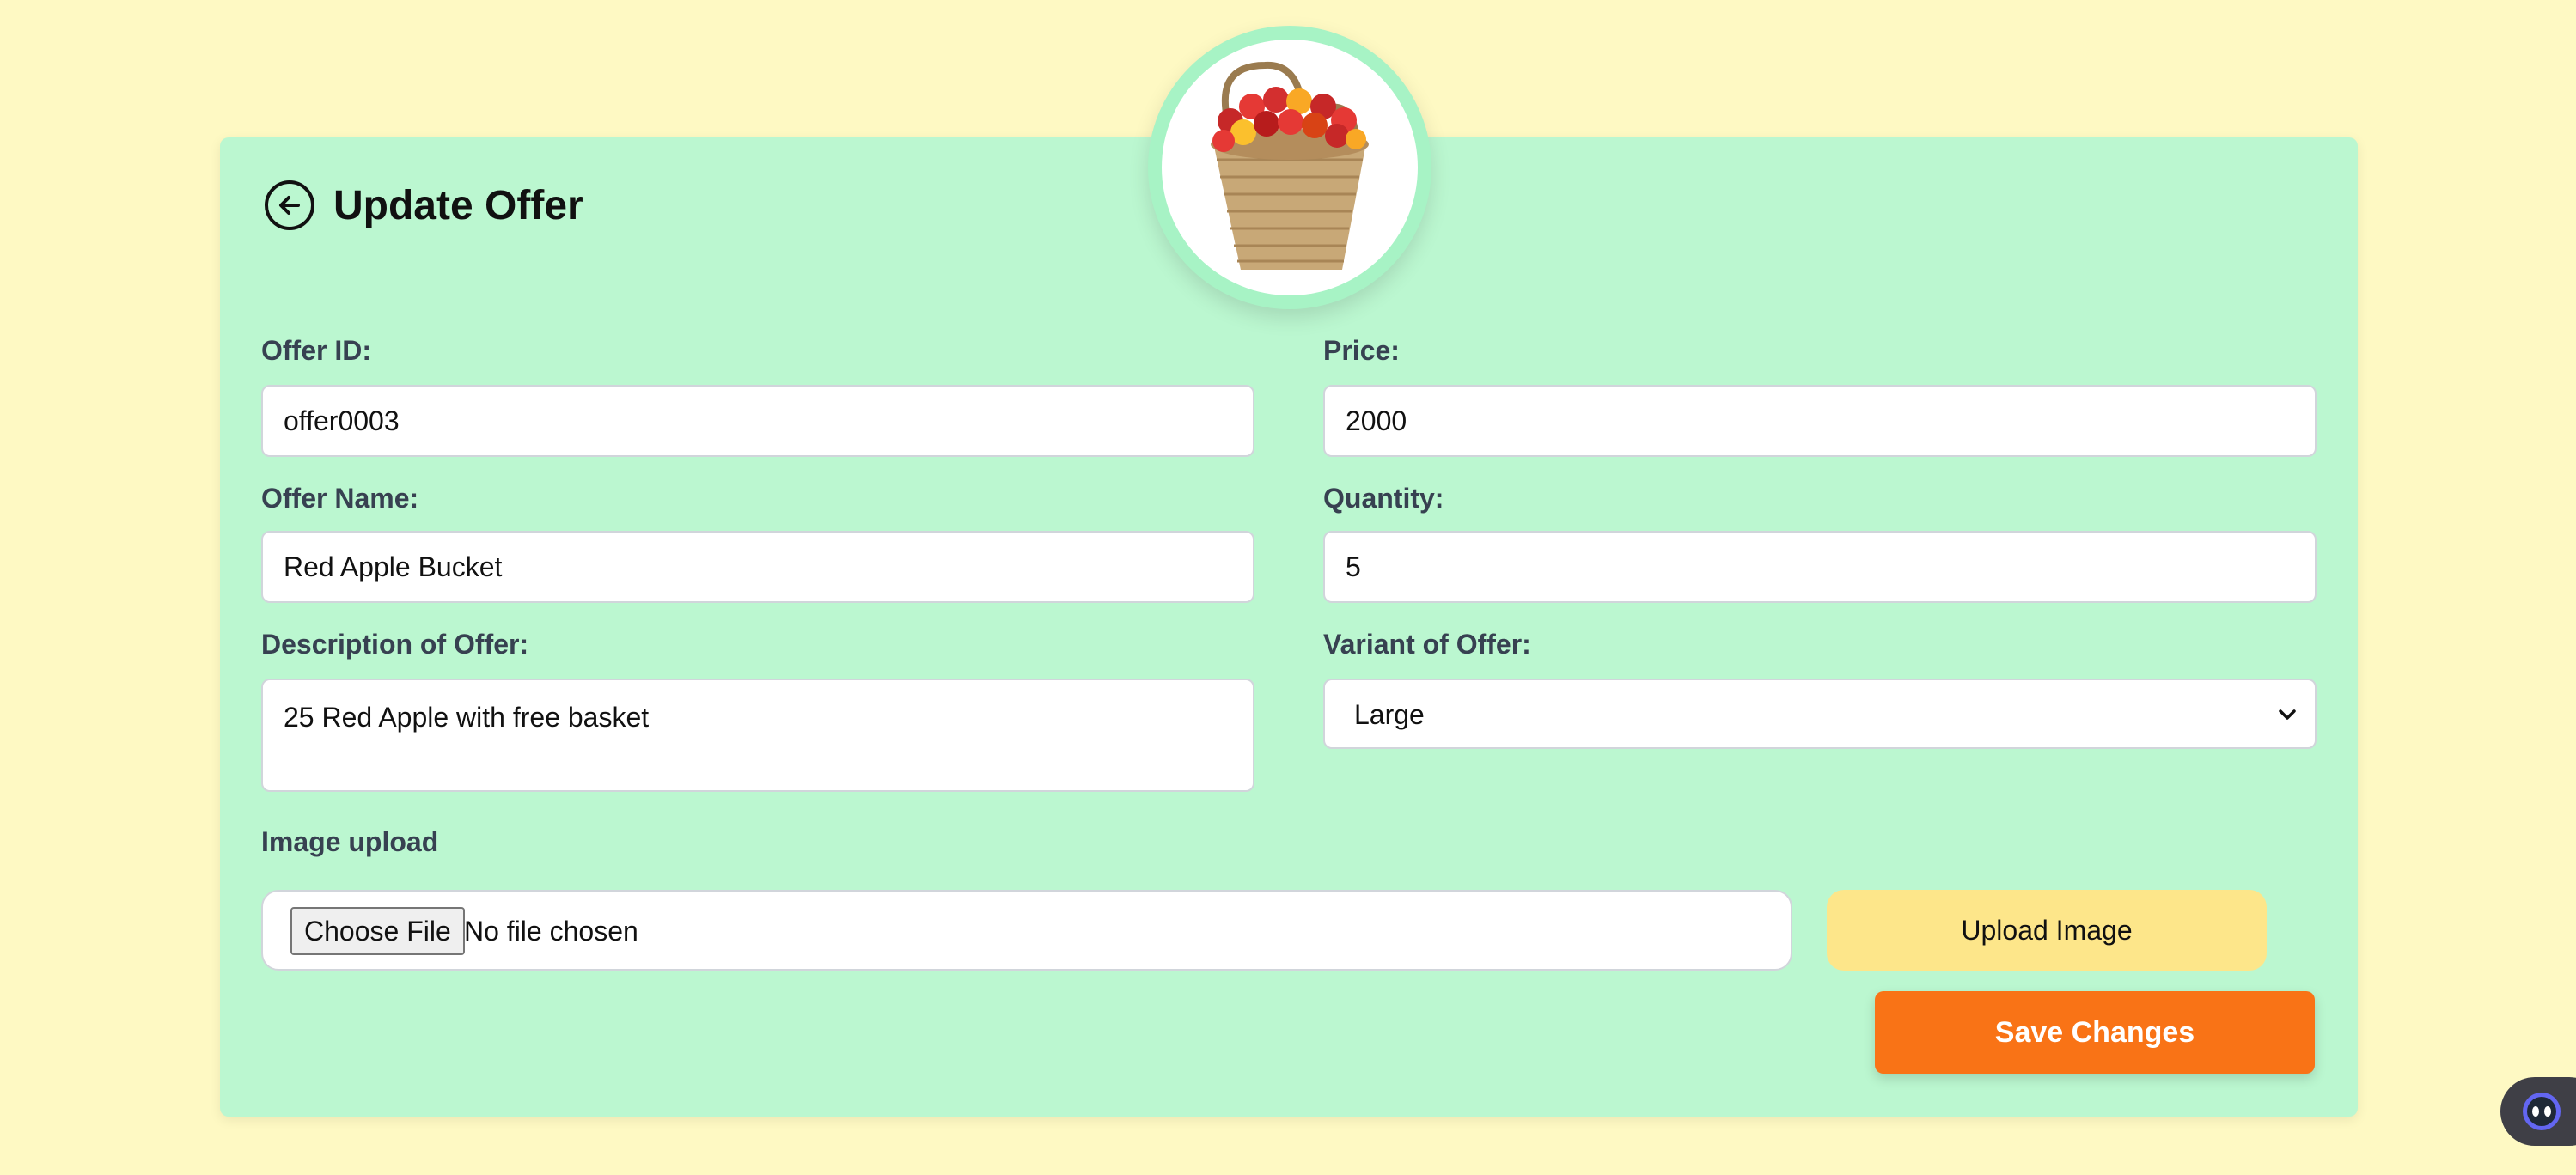 The height and width of the screenshot is (1175, 2576). I want to click on file-input: Choose File No file chosen, so click(1026, 930).